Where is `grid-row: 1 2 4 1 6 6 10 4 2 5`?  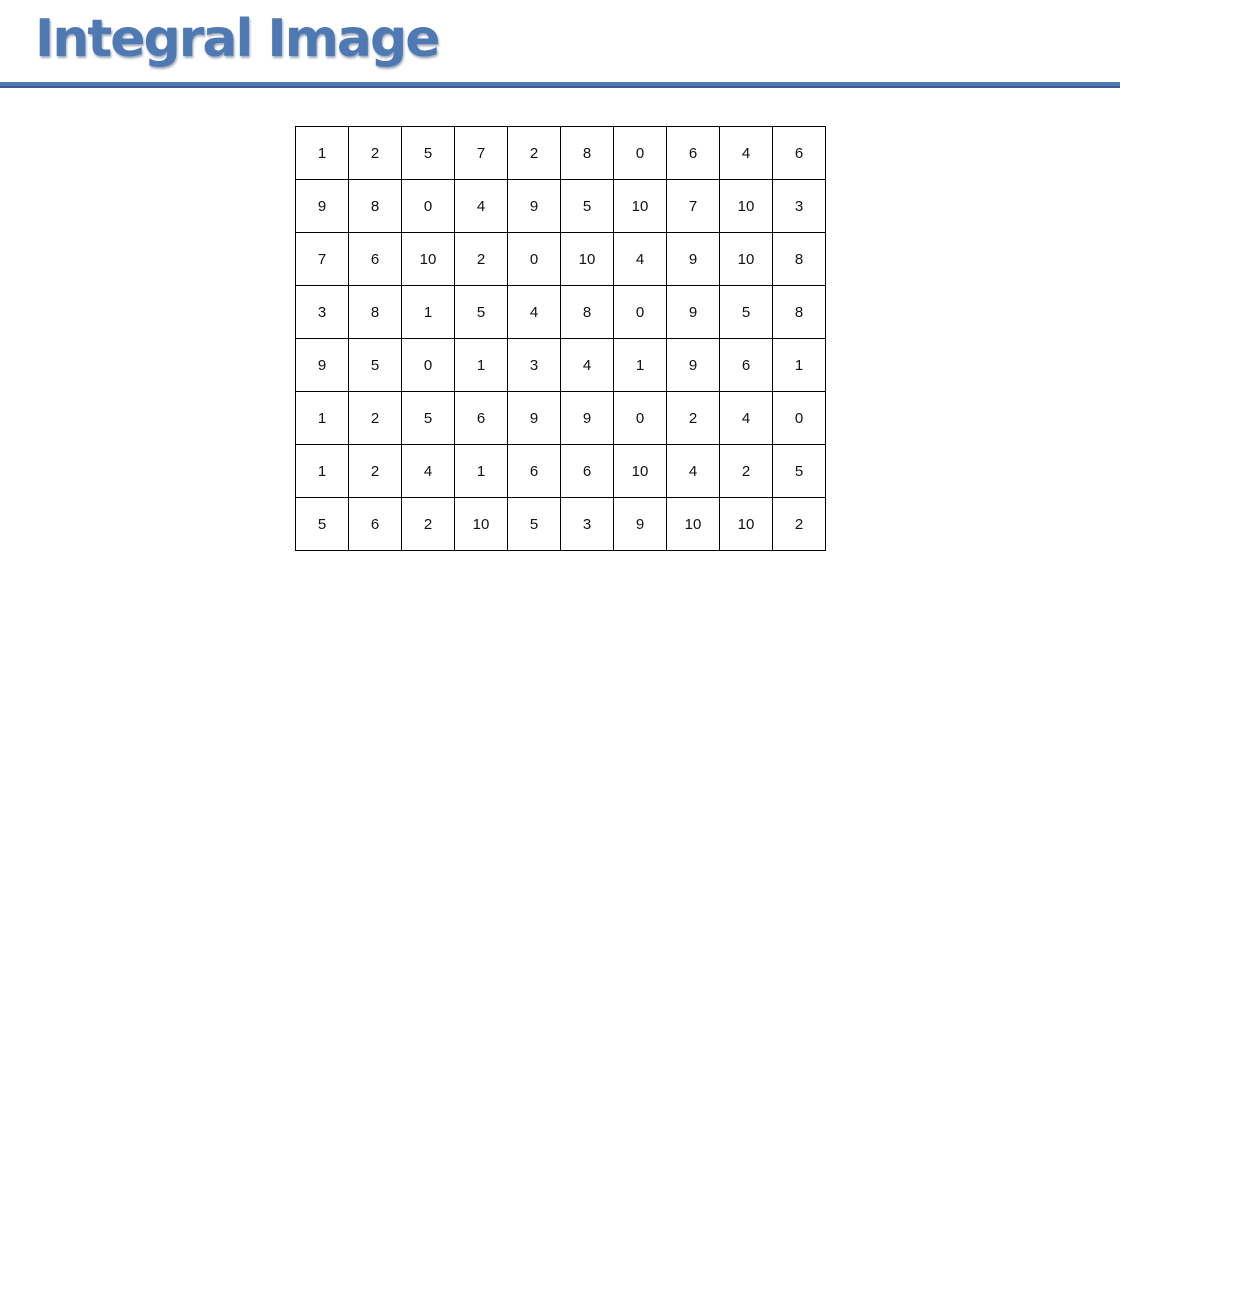 grid-row: 1 2 4 1 6 6 10 4 2 5 is located at coordinates (560, 471).